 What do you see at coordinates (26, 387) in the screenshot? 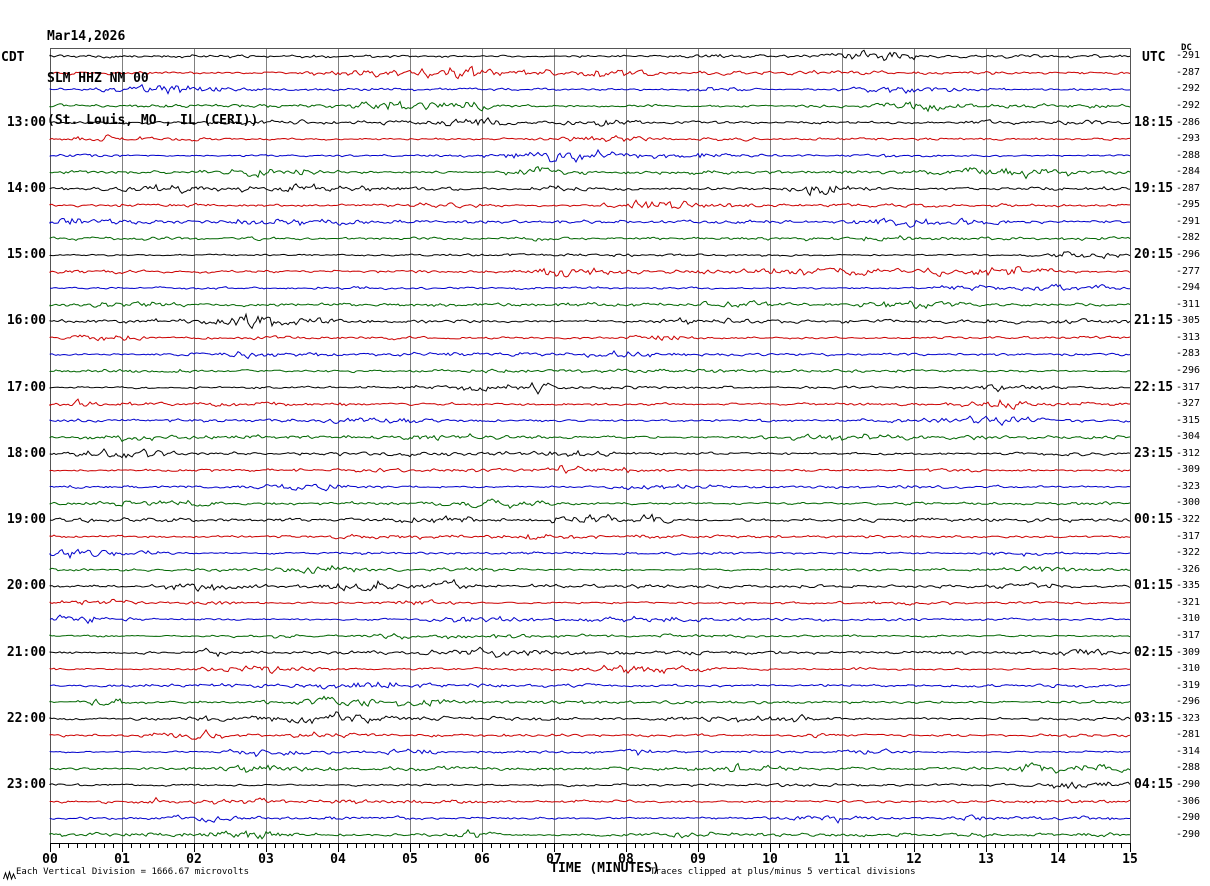
I see `left-time-label: 17:00` at bounding box center [26, 387].